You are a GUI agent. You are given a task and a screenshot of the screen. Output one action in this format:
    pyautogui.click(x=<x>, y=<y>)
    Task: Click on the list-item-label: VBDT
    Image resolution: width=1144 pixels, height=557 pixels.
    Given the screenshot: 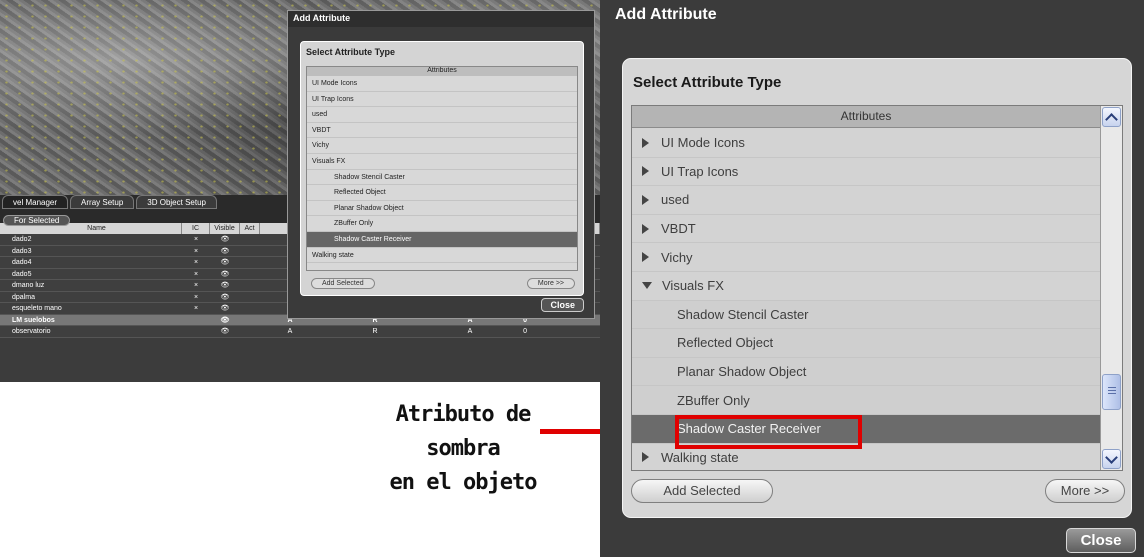 What is the action you would take?
    pyautogui.click(x=678, y=229)
    